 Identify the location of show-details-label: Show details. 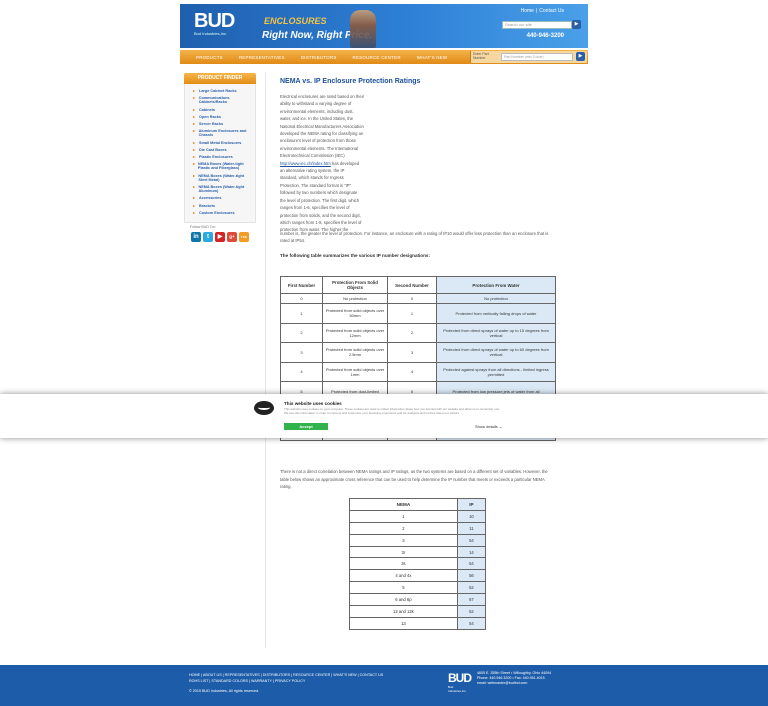
(486, 426).